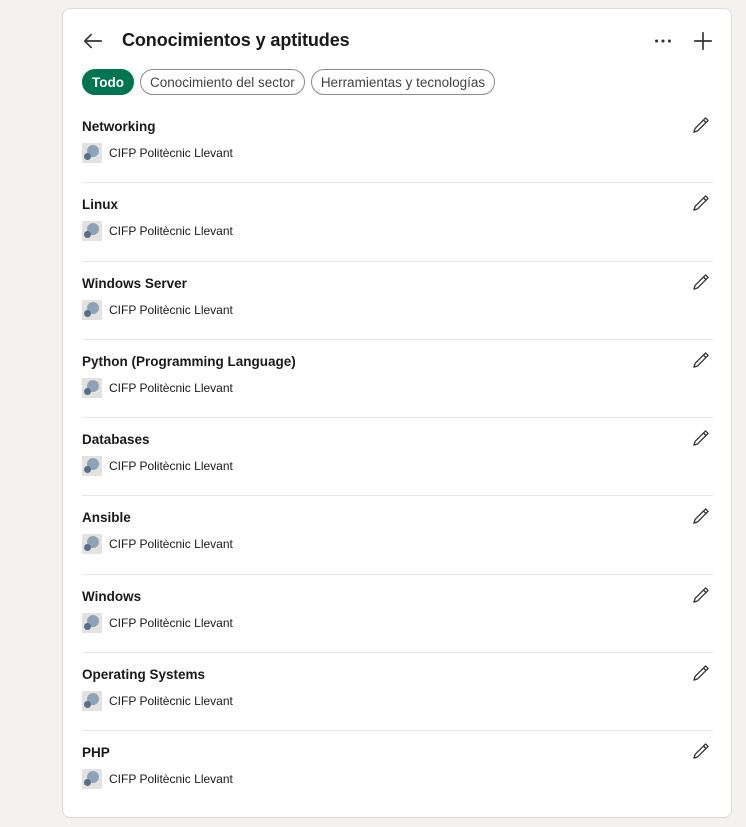 This screenshot has height=827, width=746. Describe the element at coordinates (119, 126) in the screenshot. I see `skill-name: Networking` at that location.